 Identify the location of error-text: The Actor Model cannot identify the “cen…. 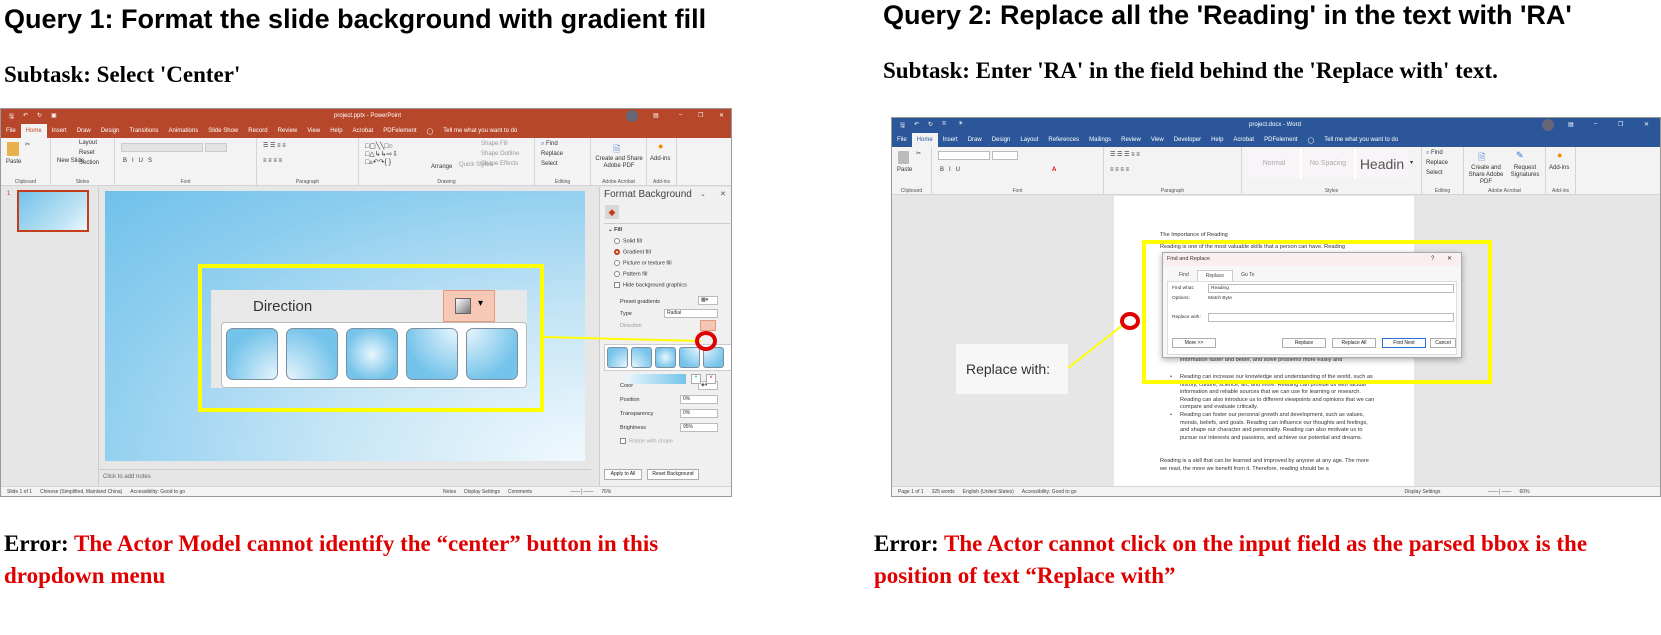
(331, 559).